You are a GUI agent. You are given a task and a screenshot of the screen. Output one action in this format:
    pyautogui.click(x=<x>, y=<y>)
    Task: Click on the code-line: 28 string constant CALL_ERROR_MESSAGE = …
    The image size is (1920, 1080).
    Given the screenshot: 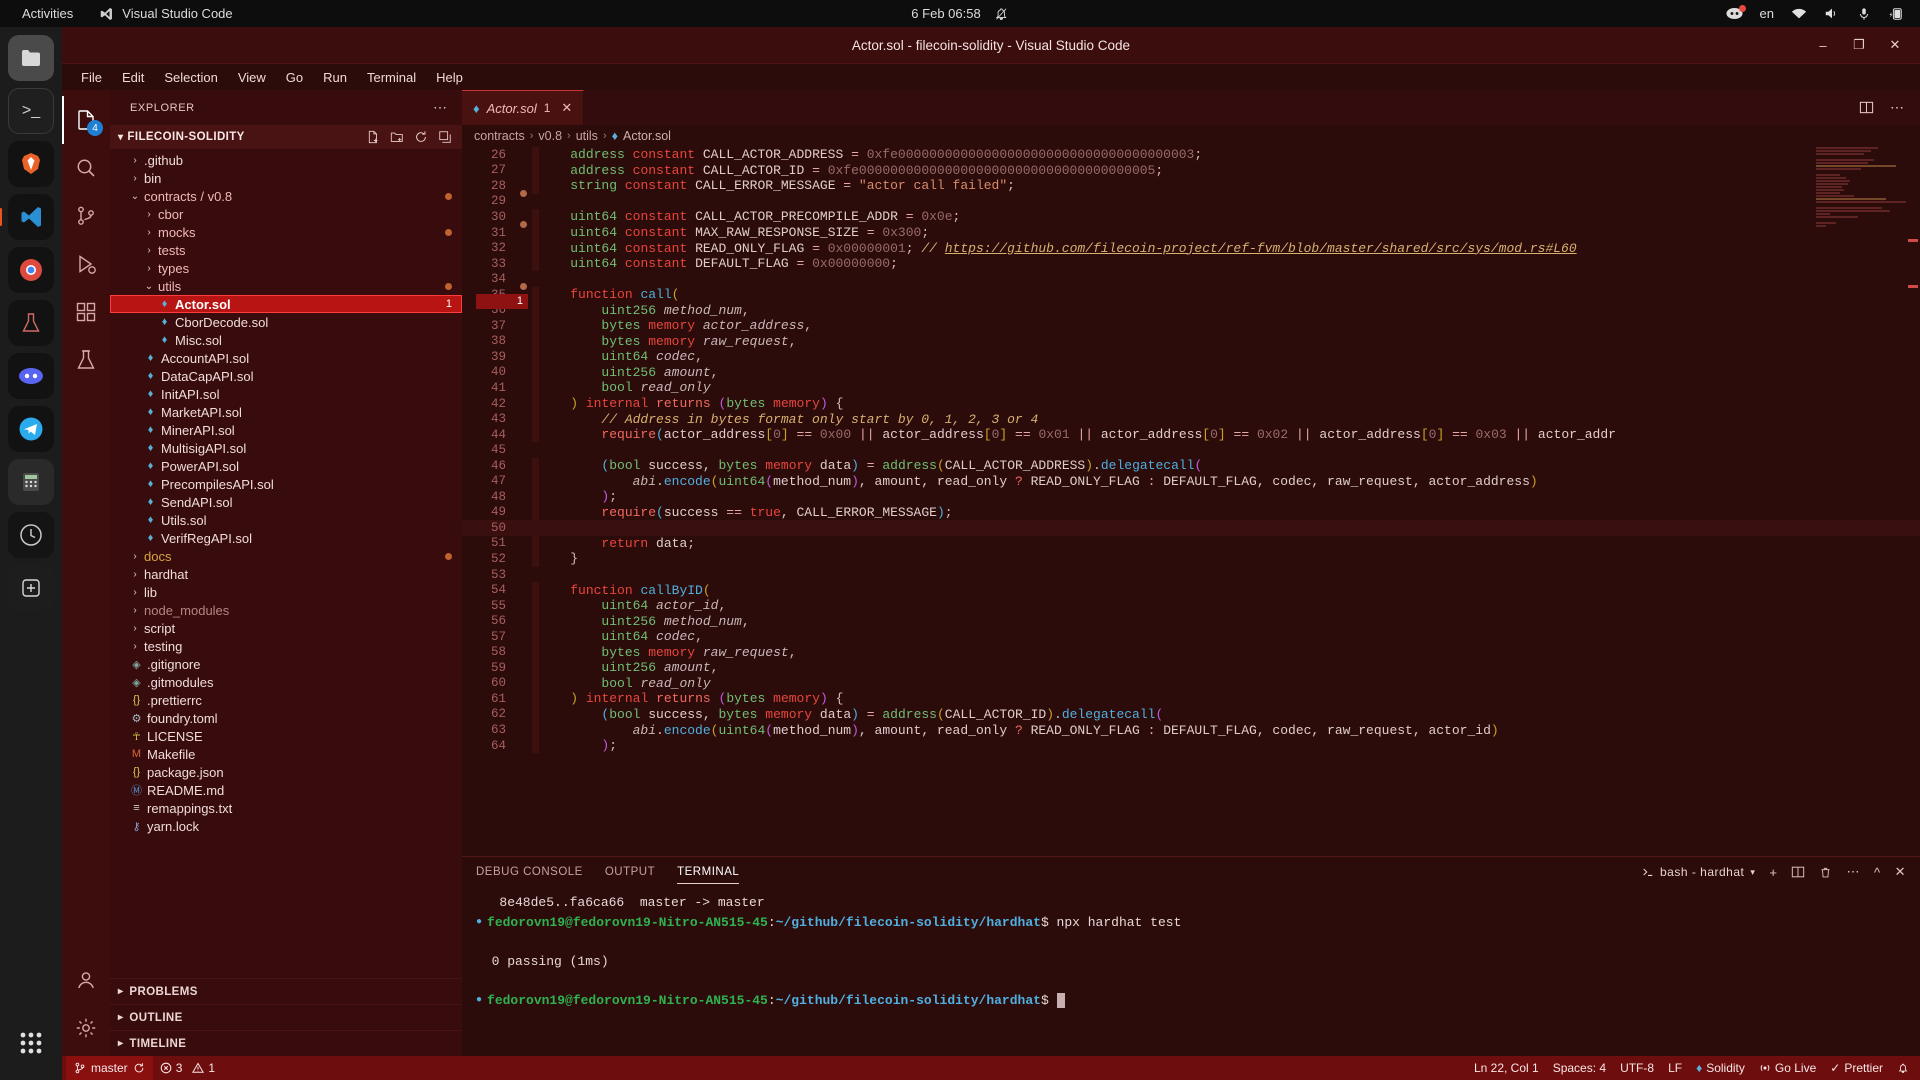 What is the action you would take?
    pyautogui.click(x=1191, y=187)
    